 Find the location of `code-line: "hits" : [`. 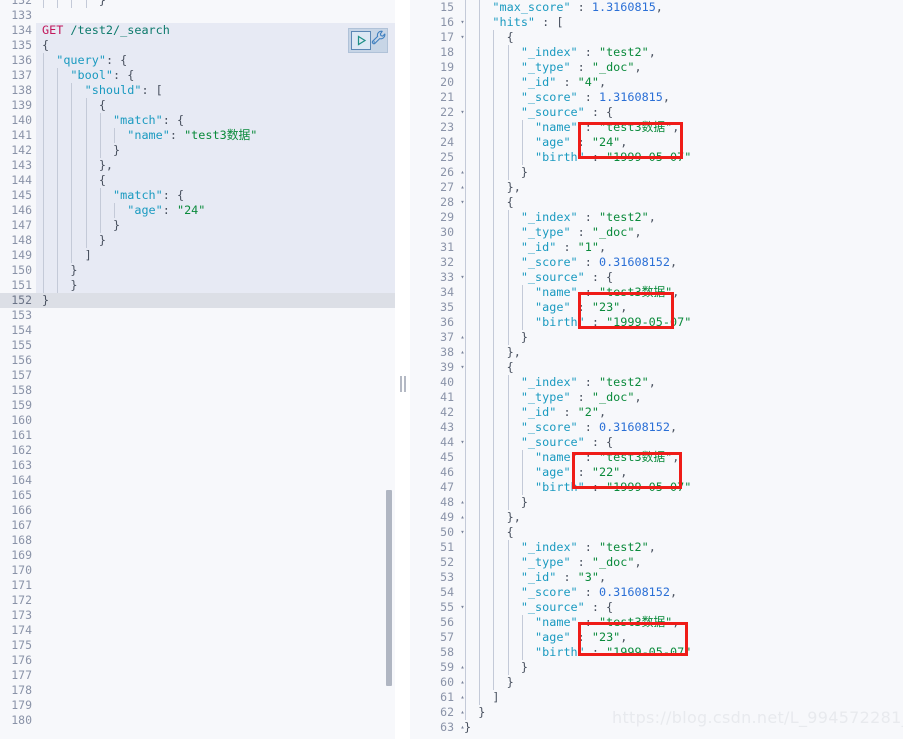

code-line: "hits" : [ is located at coordinates (680, 22).